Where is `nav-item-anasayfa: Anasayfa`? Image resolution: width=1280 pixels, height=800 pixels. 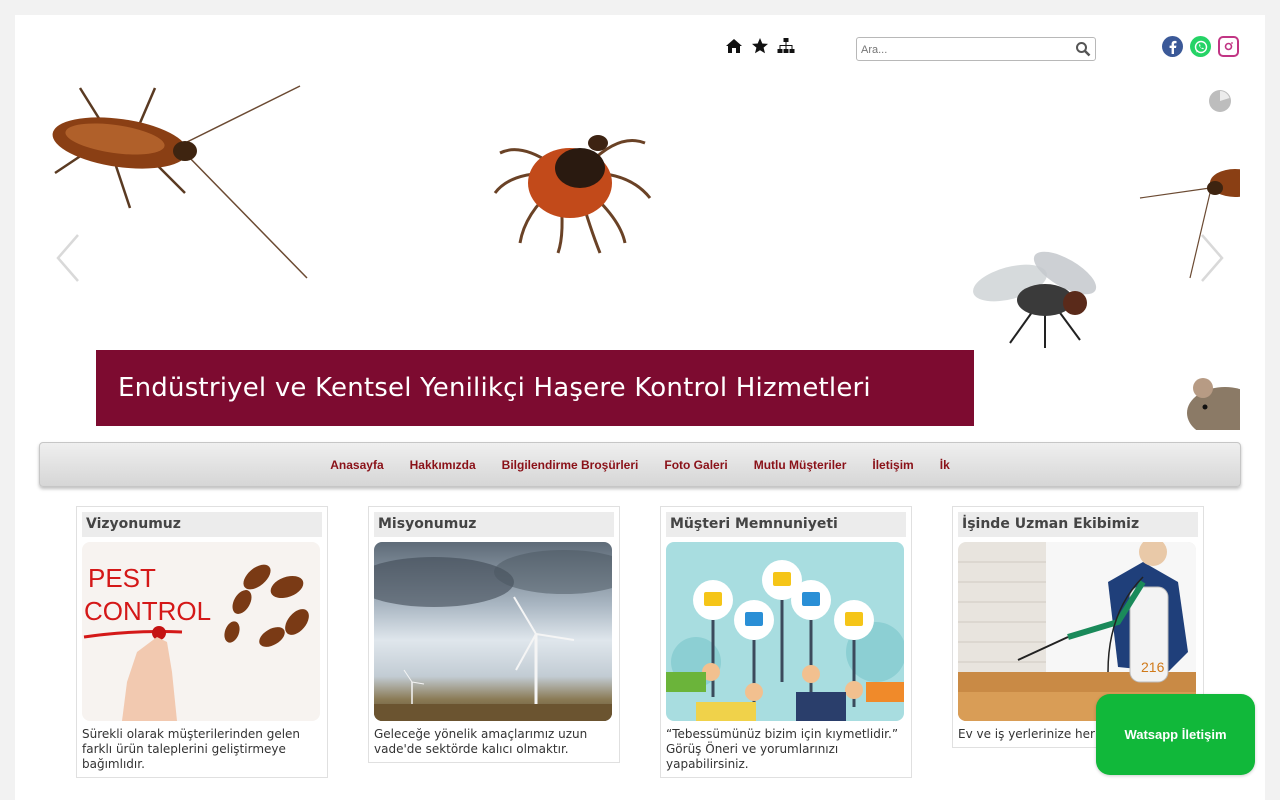
nav-item-anasayfa: Anasayfa is located at coordinates (356, 465).